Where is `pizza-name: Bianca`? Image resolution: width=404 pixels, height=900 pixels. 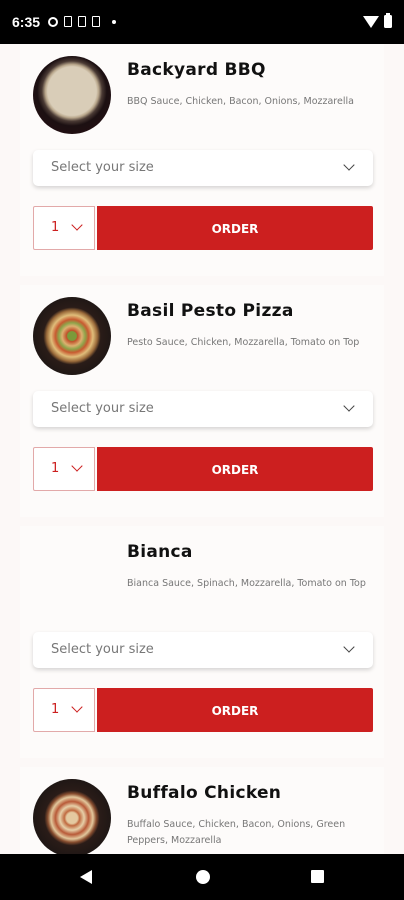
pizza-name: Bianca is located at coordinates (160, 552).